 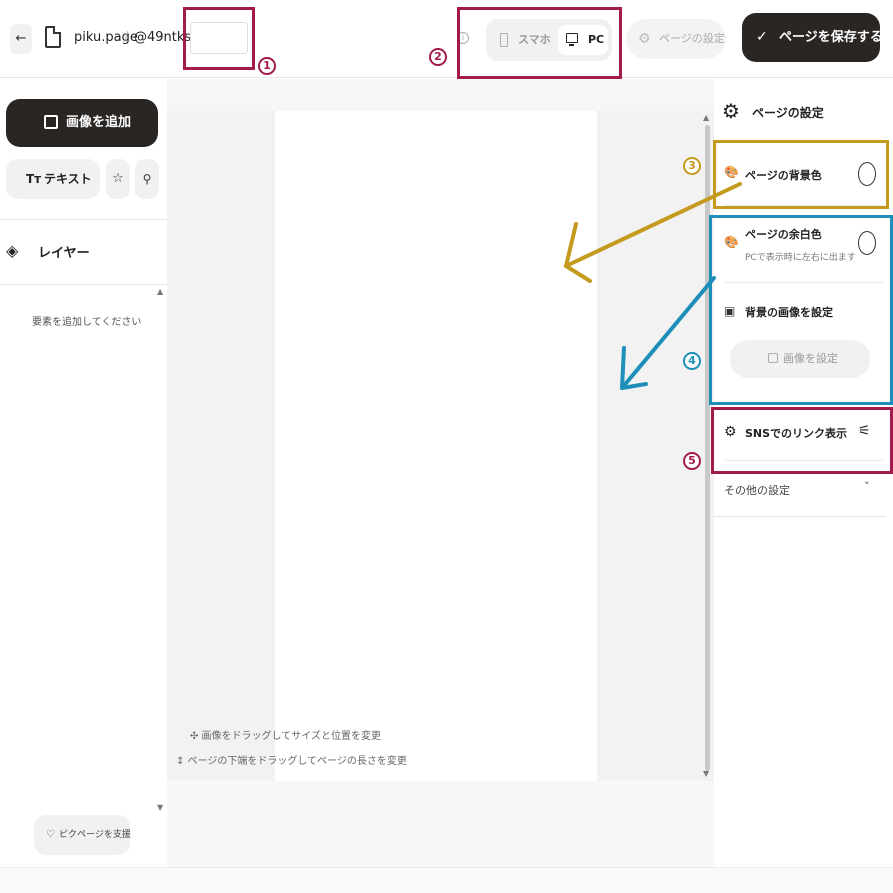 I want to click on page-settings-label: ページの設定, so click(x=692, y=38).